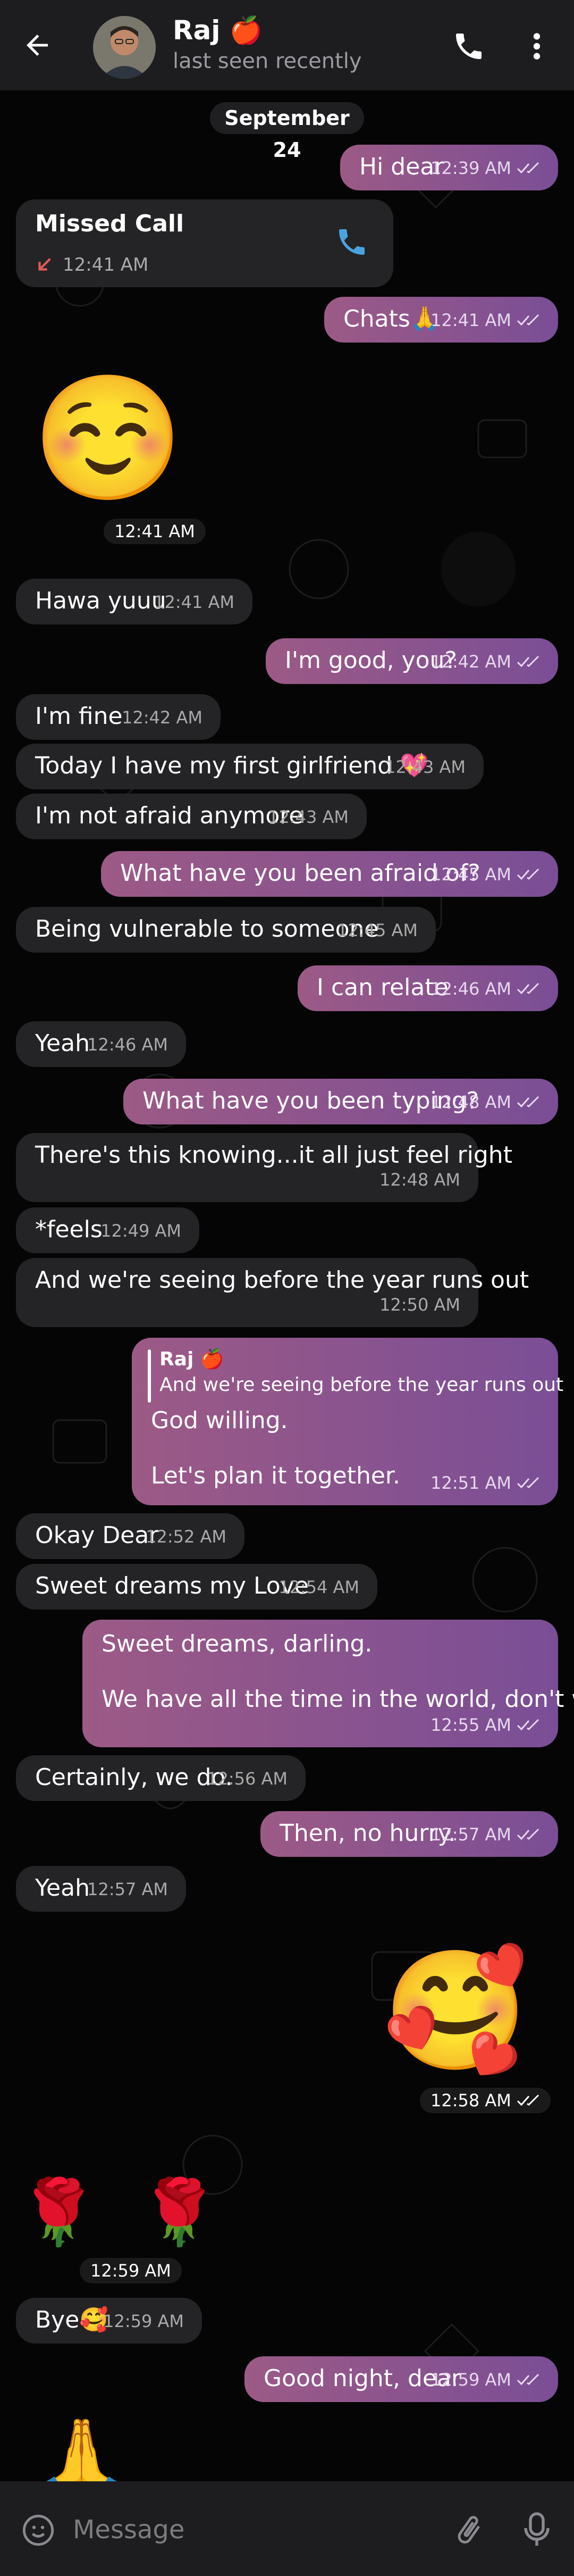  Describe the element at coordinates (169, 815) in the screenshot. I see `message-text: I'm not afraid anymore` at that location.